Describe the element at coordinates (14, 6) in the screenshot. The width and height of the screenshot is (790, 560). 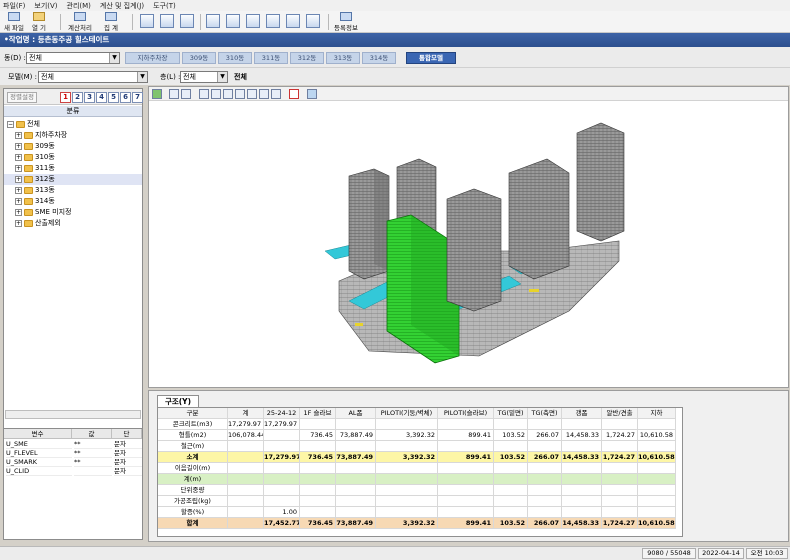
I see `menu-file: 파일(F)` at that location.